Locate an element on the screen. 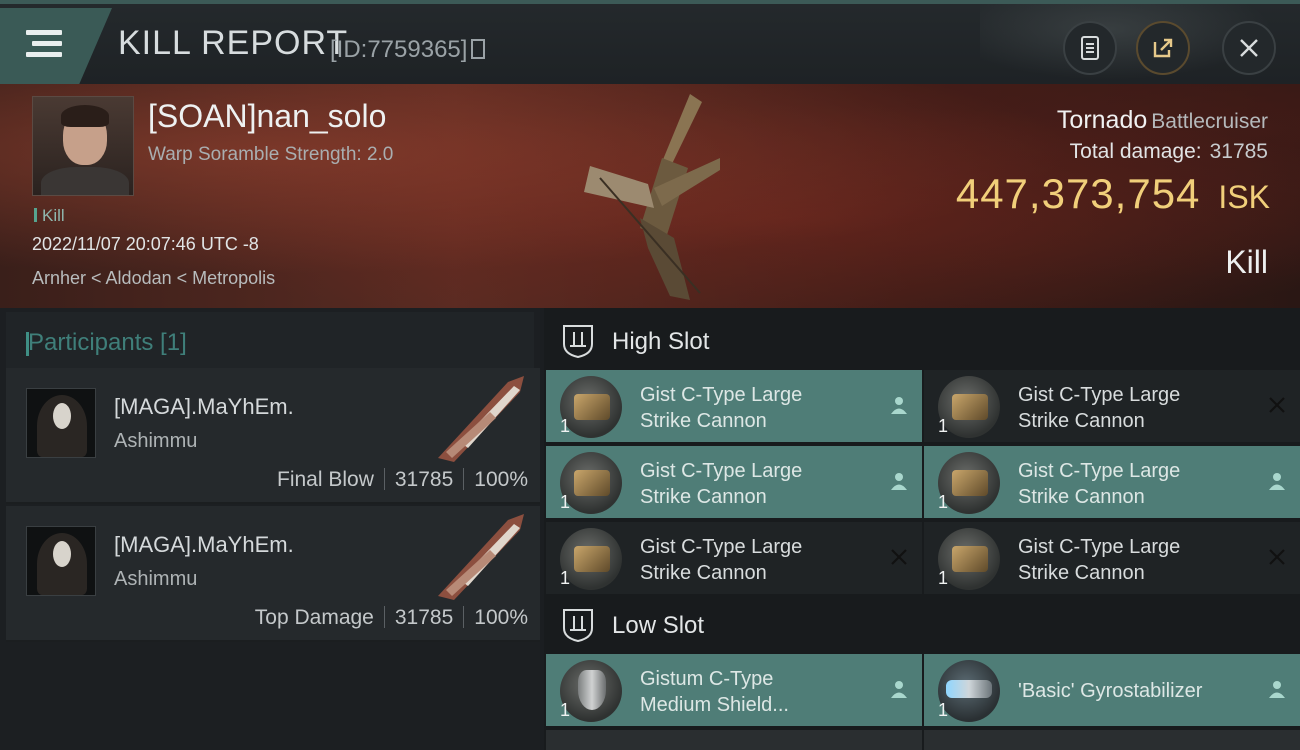 This screenshot has height=750, width=1300. share-icon is located at coordinates (1163, 48).